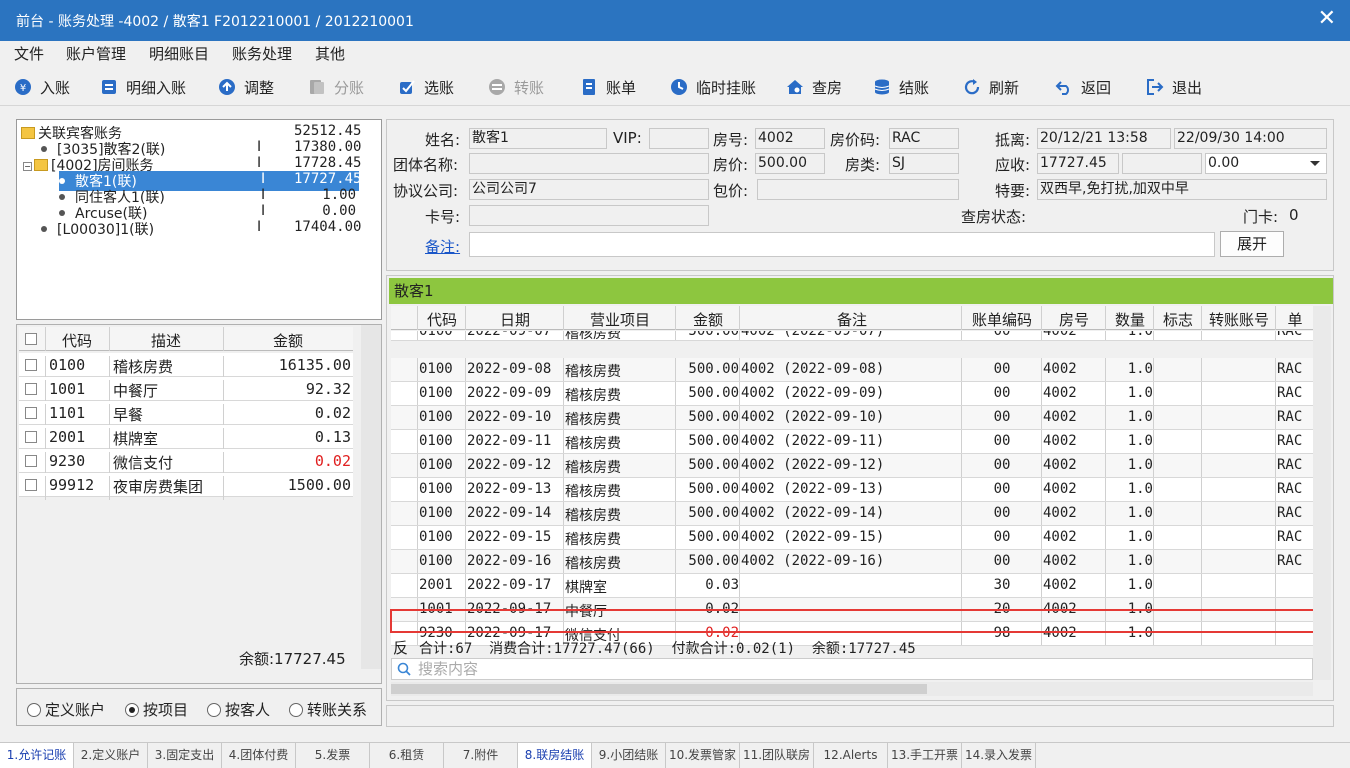 This screenshot has height=768, width=1350. Describe the element at coordinates (185, 755) in the screenshot. I see `tab-3: 3.固定支出` at that location.